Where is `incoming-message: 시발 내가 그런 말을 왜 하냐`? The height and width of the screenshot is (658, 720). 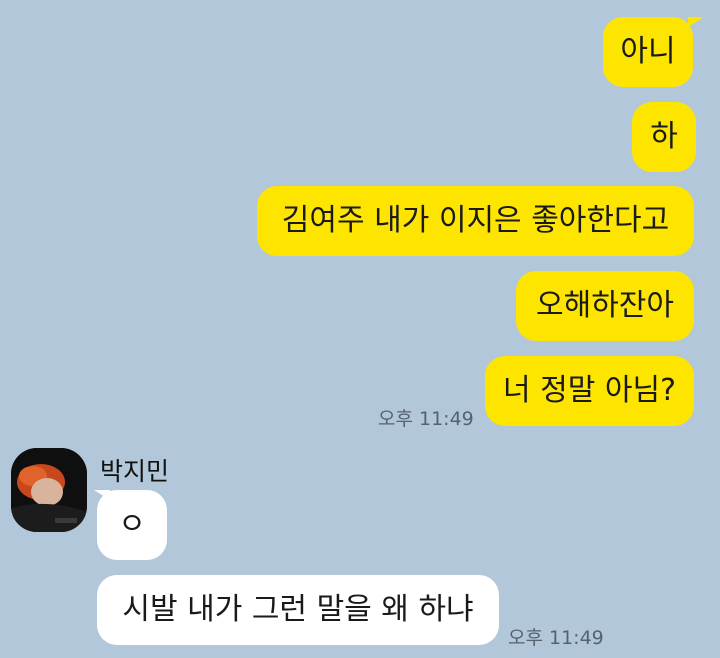
incoming-message: 시발 내가 그런 말을 왜 하냐 is located at coordinates (298, 610).